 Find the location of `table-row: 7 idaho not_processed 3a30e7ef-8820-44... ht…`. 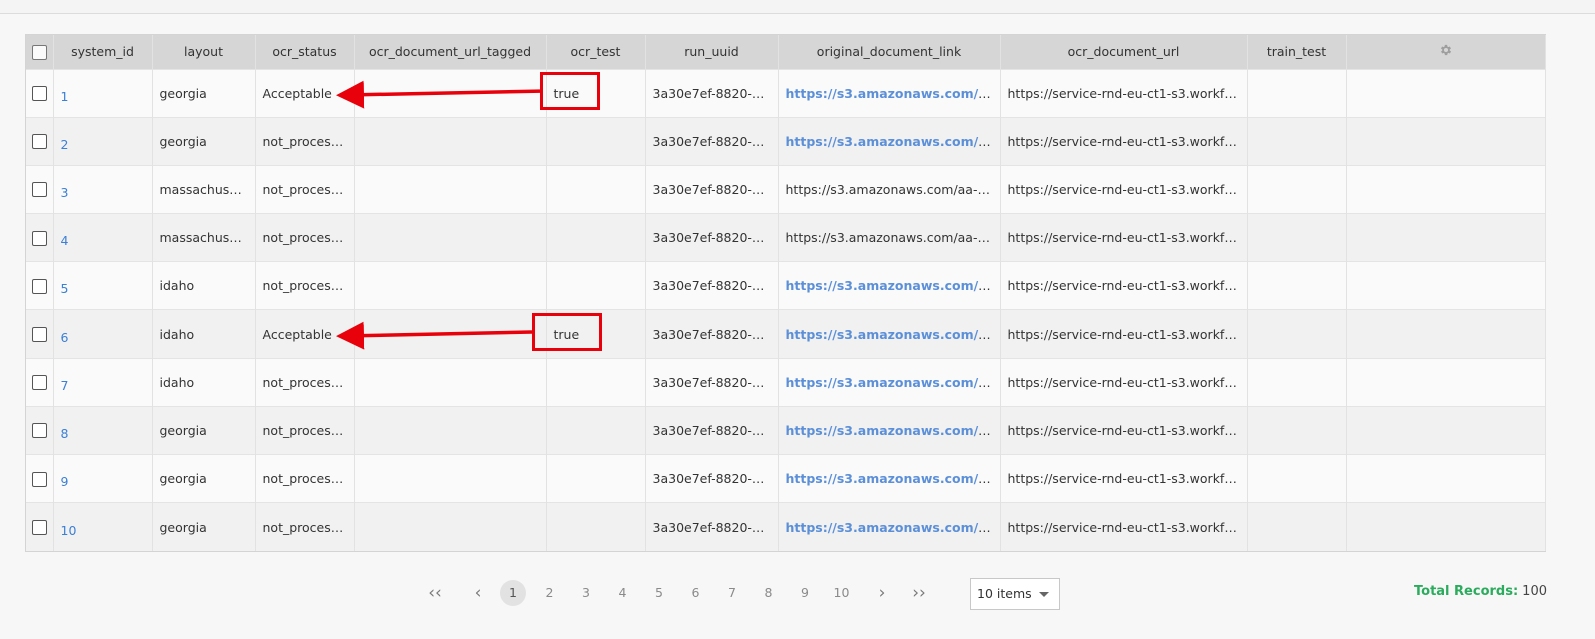

table-row: 7 idaho not_processed 3a30e7ef-8820-44... ht… is located at coordinates (786, 382).